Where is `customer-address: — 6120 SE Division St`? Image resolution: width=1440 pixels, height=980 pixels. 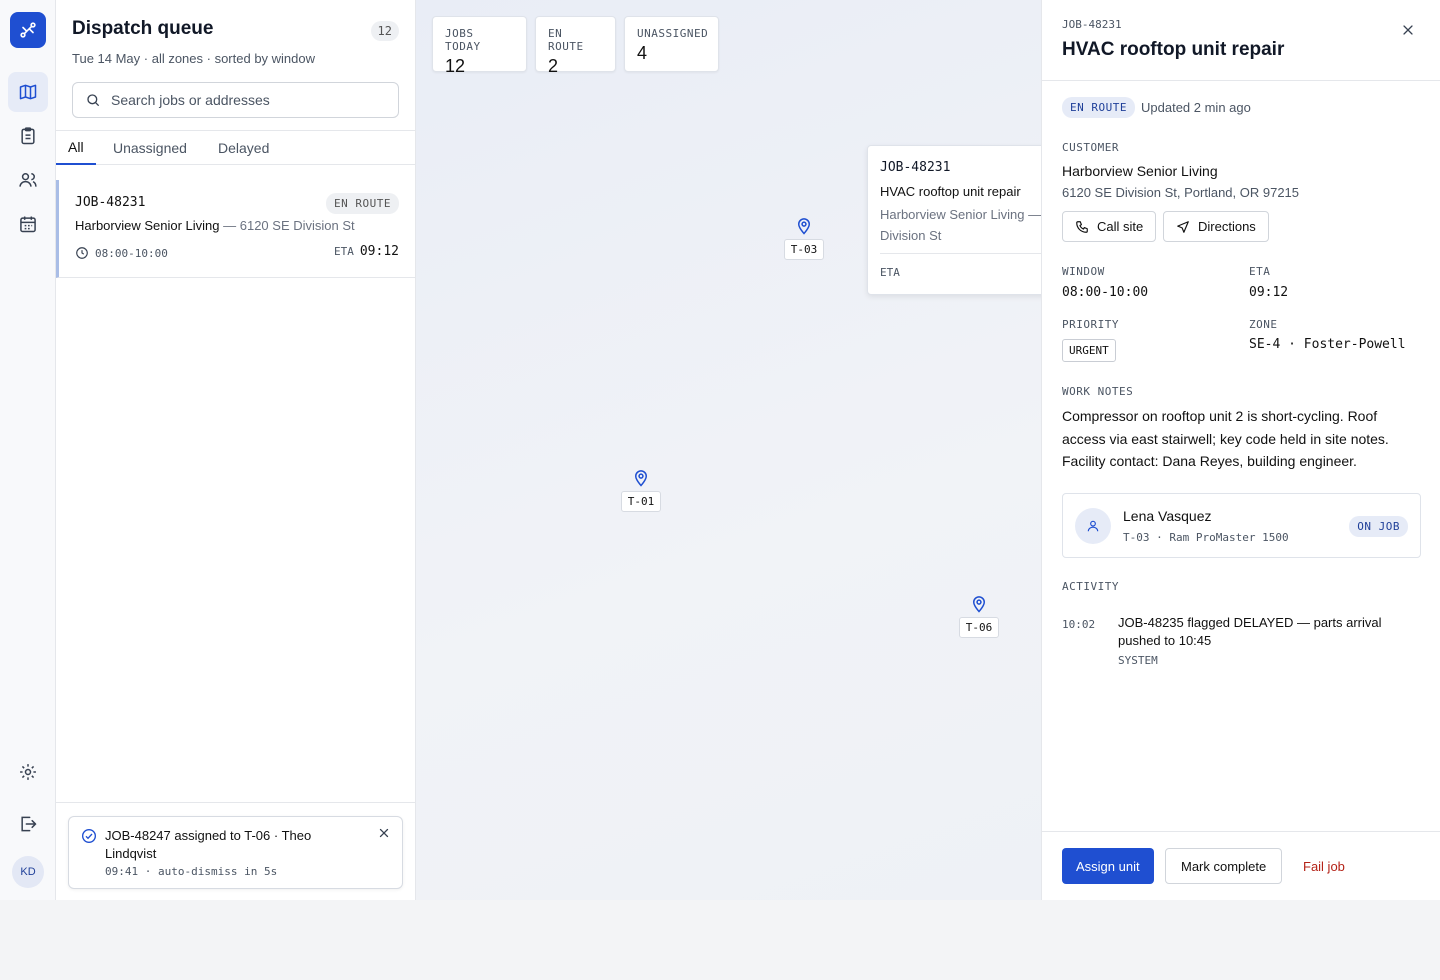
customer-address: — 6120 SE Division St is located at coordinates (287, 225).